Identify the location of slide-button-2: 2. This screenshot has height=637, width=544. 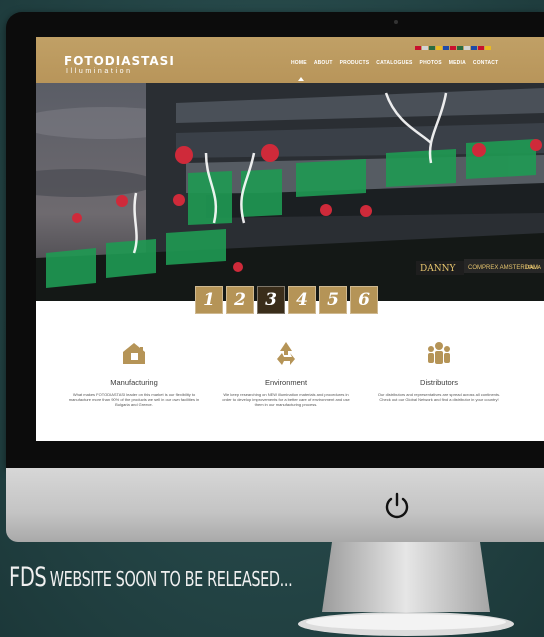
(240, 300).